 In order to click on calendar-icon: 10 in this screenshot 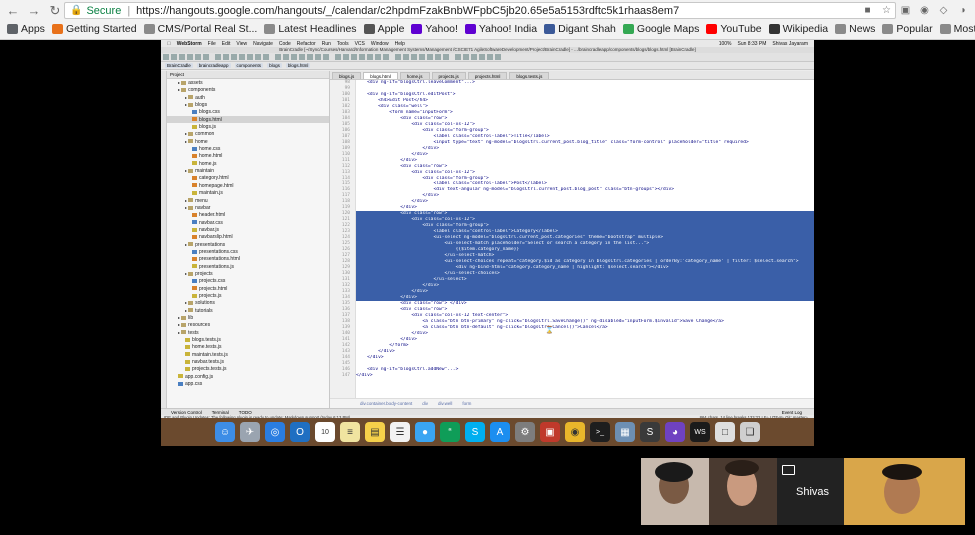, I will do `click(325, 432)`.